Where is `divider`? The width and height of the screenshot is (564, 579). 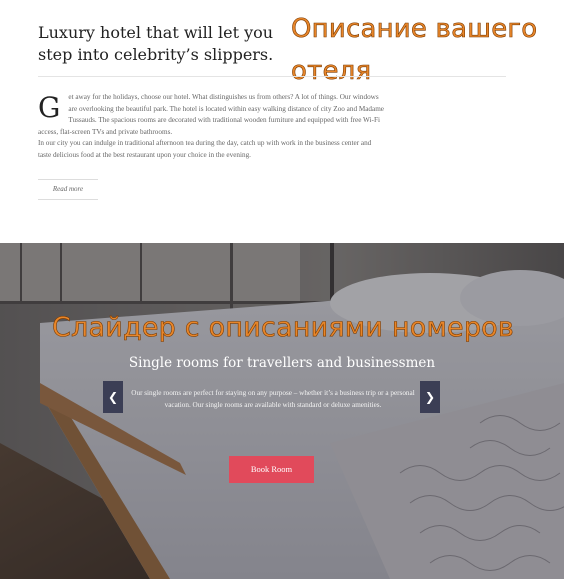 divider is located at coordinates (272, 76).